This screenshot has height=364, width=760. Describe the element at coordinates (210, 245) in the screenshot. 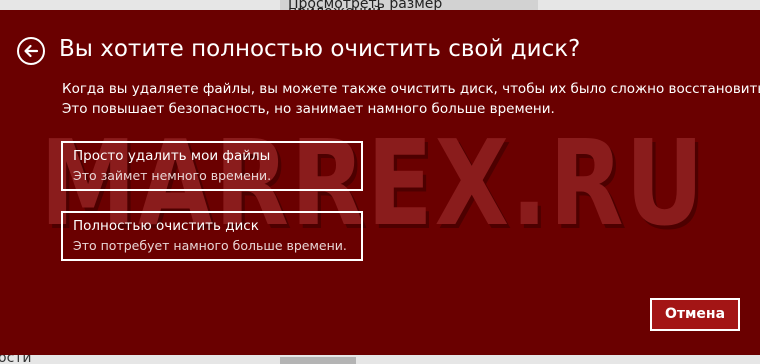

I see `option-subtitle: Это потребует намного больше времени.` at that location.